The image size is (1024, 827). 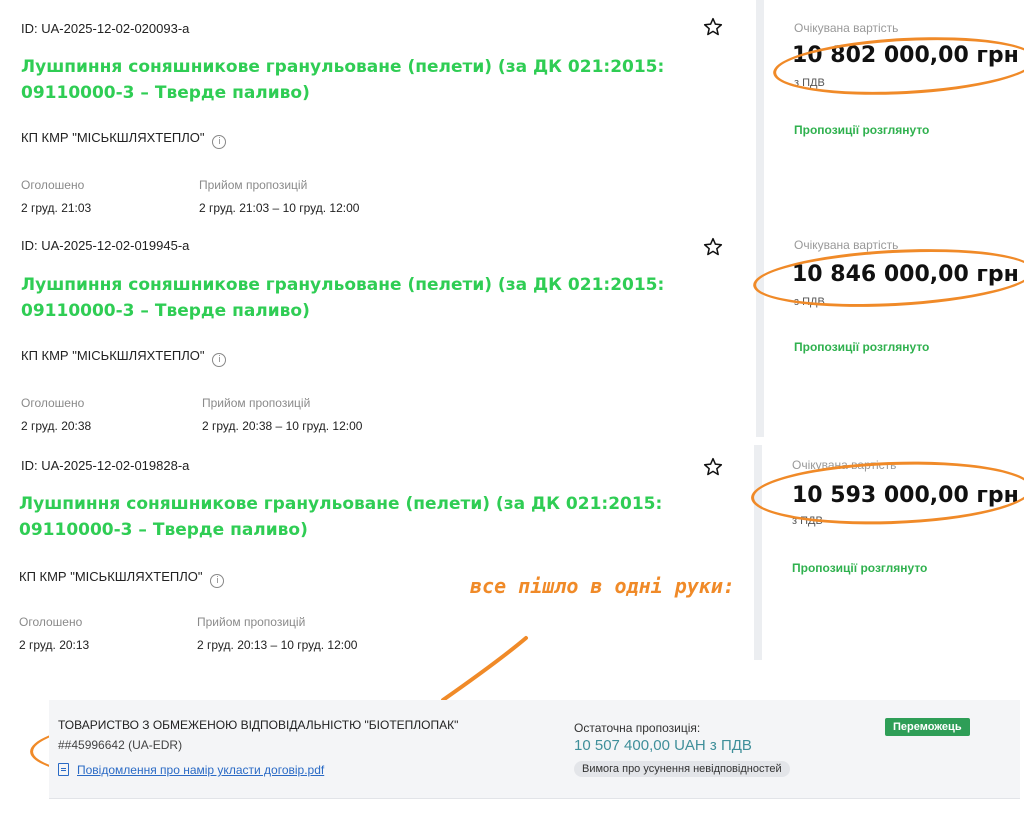 I want to click on final-offer-label: Остаточна пропозиція:, so click(x=637, y=728).